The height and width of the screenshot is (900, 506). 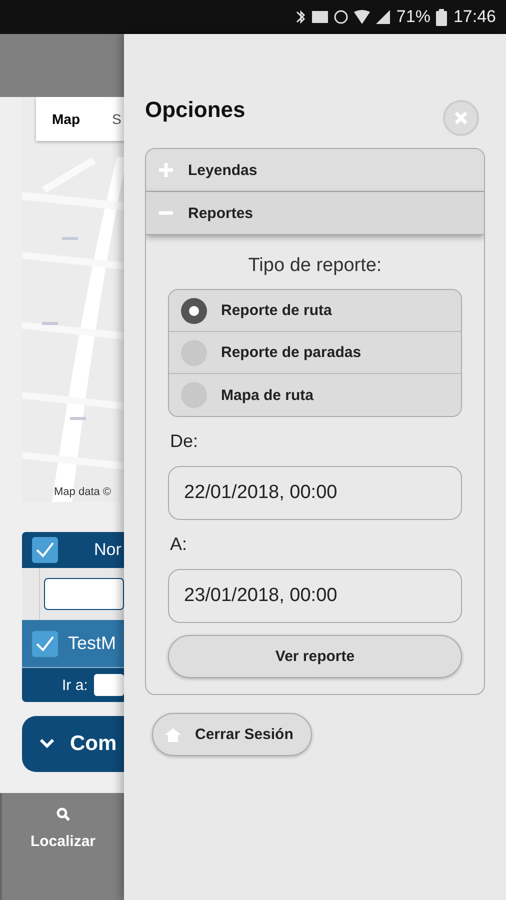 What do you see at coordinates (75, 685) in the screenshot?
I see `goto-label: Ir a:` at bounding box center [75, 685].